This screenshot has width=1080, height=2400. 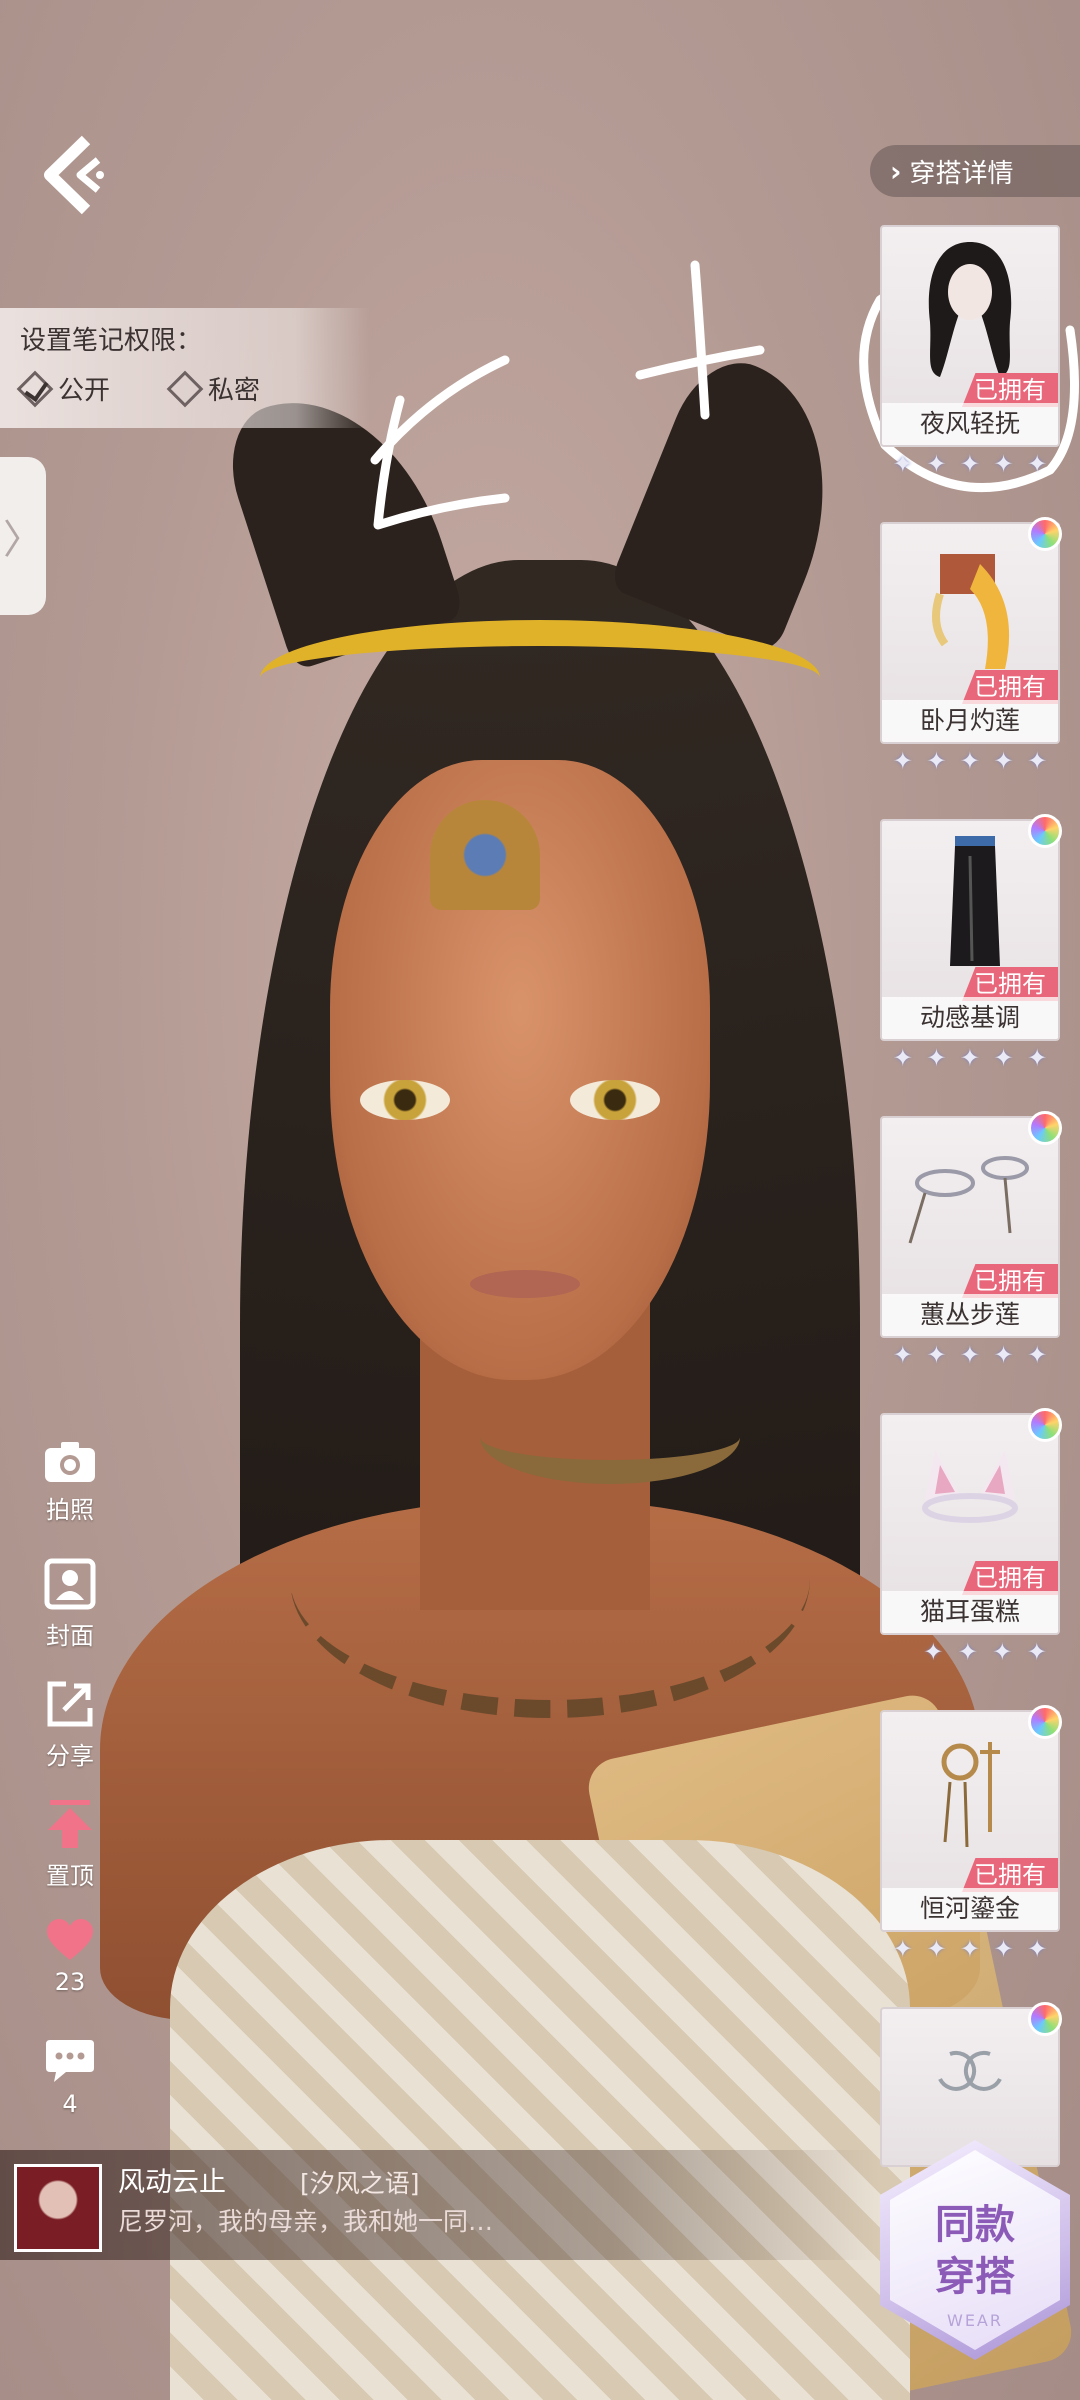 What do you see at coordinates (172, 2182) in the screenshot?
I see `commenter-username: 风动云止` at bounding box center [172, 2182].